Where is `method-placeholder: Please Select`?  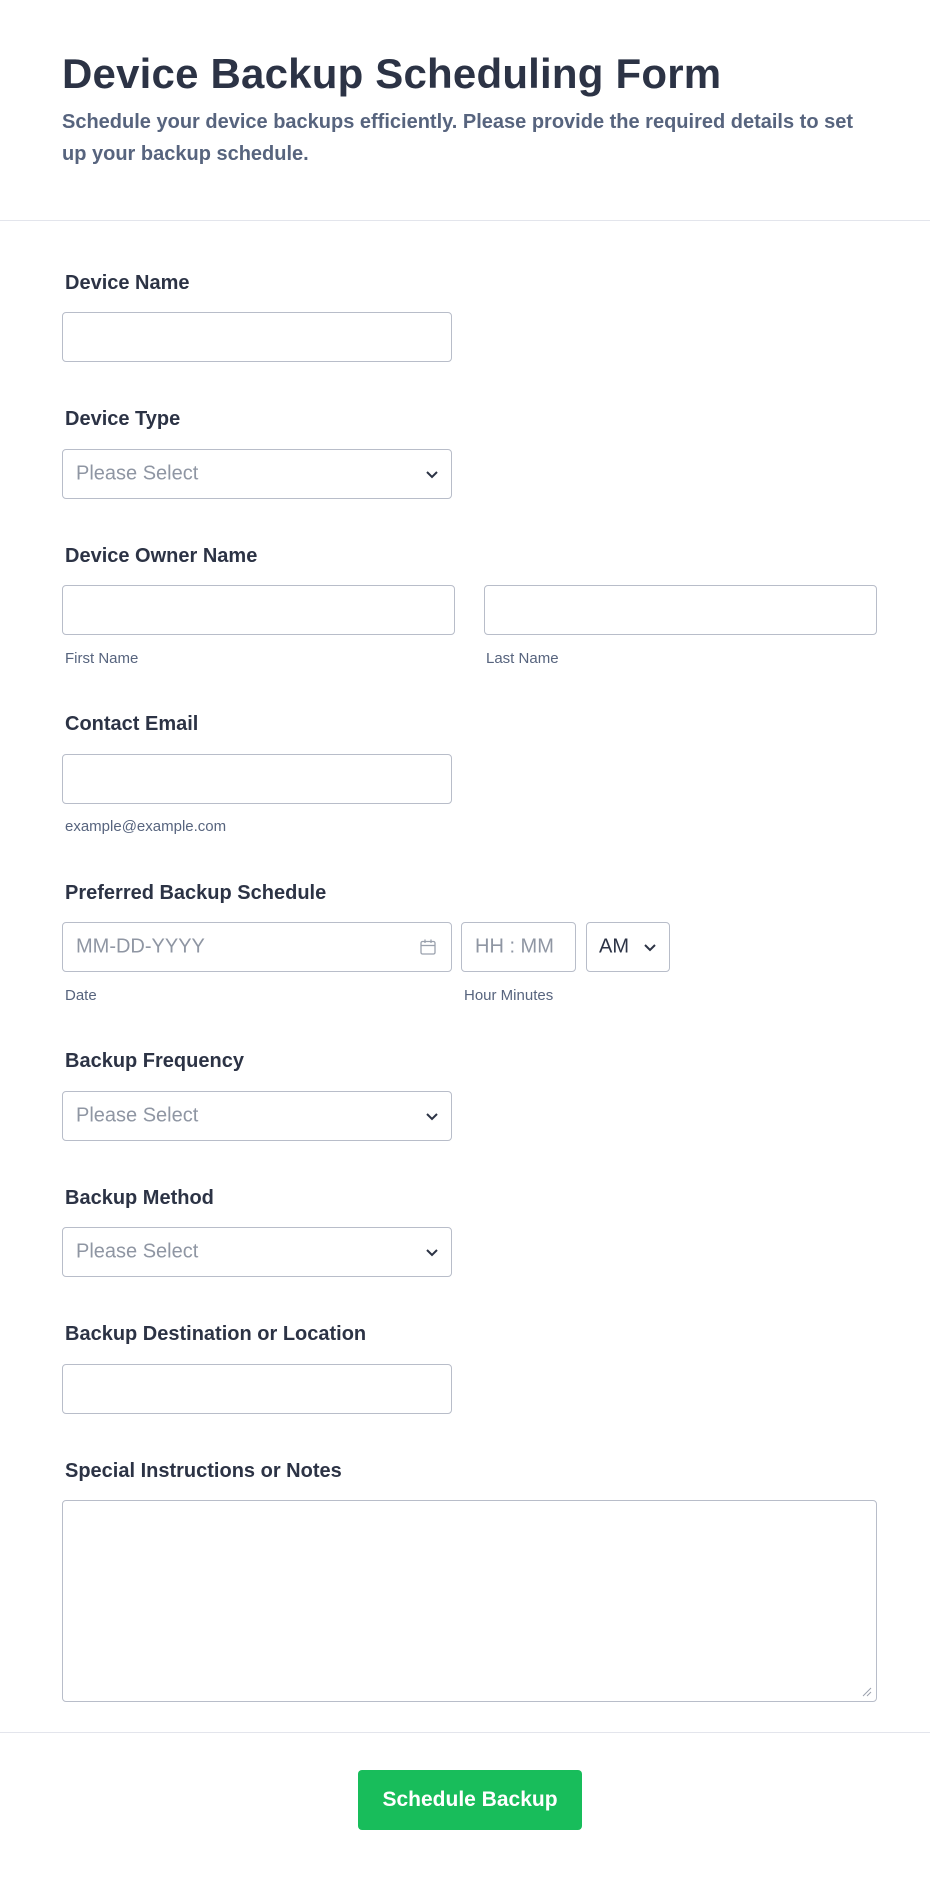 method-placeholder: Please Select is located at coordinates (137, 1251).